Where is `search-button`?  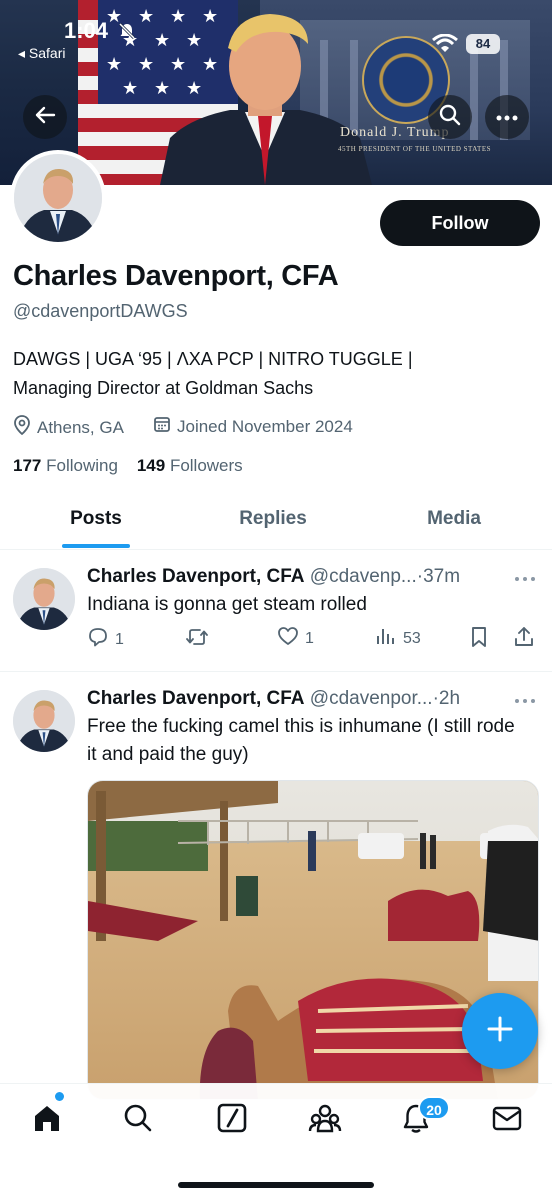
search-button is located at coordinates (450, 117).